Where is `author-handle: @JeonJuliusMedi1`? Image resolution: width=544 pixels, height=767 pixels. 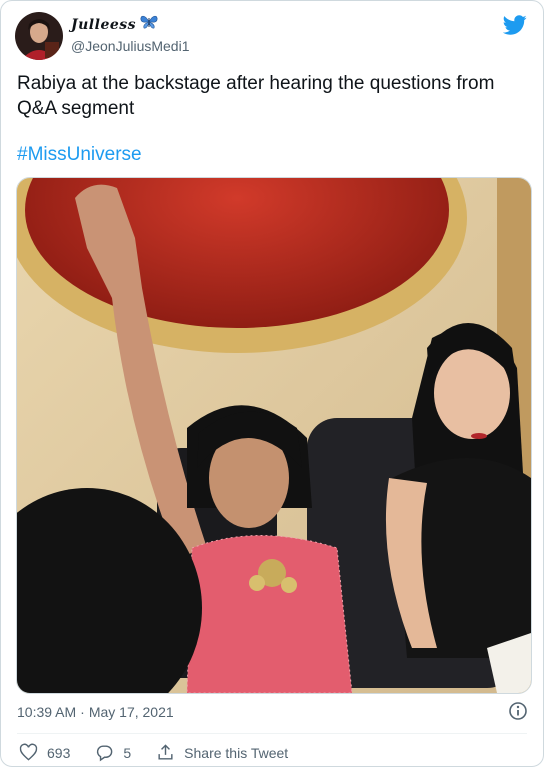
author-handle: @JeonJuliusMedi1 is located at coordinates (130, 46).